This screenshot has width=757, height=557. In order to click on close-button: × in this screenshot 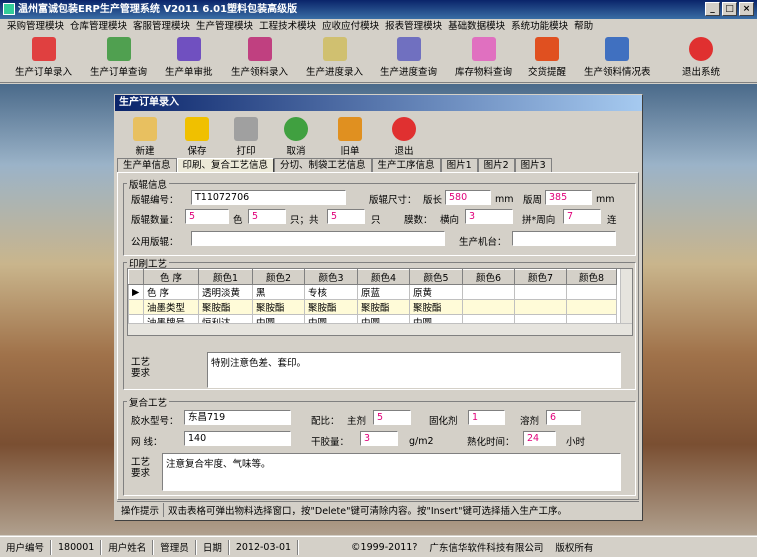, I will do `click(746, 9)`.